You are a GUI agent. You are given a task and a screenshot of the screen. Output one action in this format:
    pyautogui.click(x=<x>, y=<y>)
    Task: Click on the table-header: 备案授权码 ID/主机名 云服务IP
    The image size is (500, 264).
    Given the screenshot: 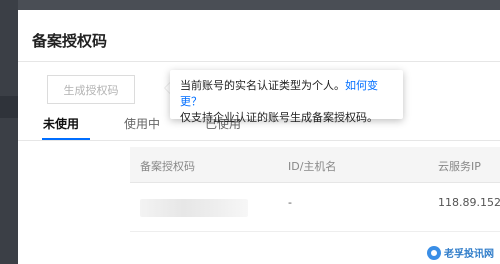 What is the action you would take?
    pyautogui.click(x=315, y=165)
    